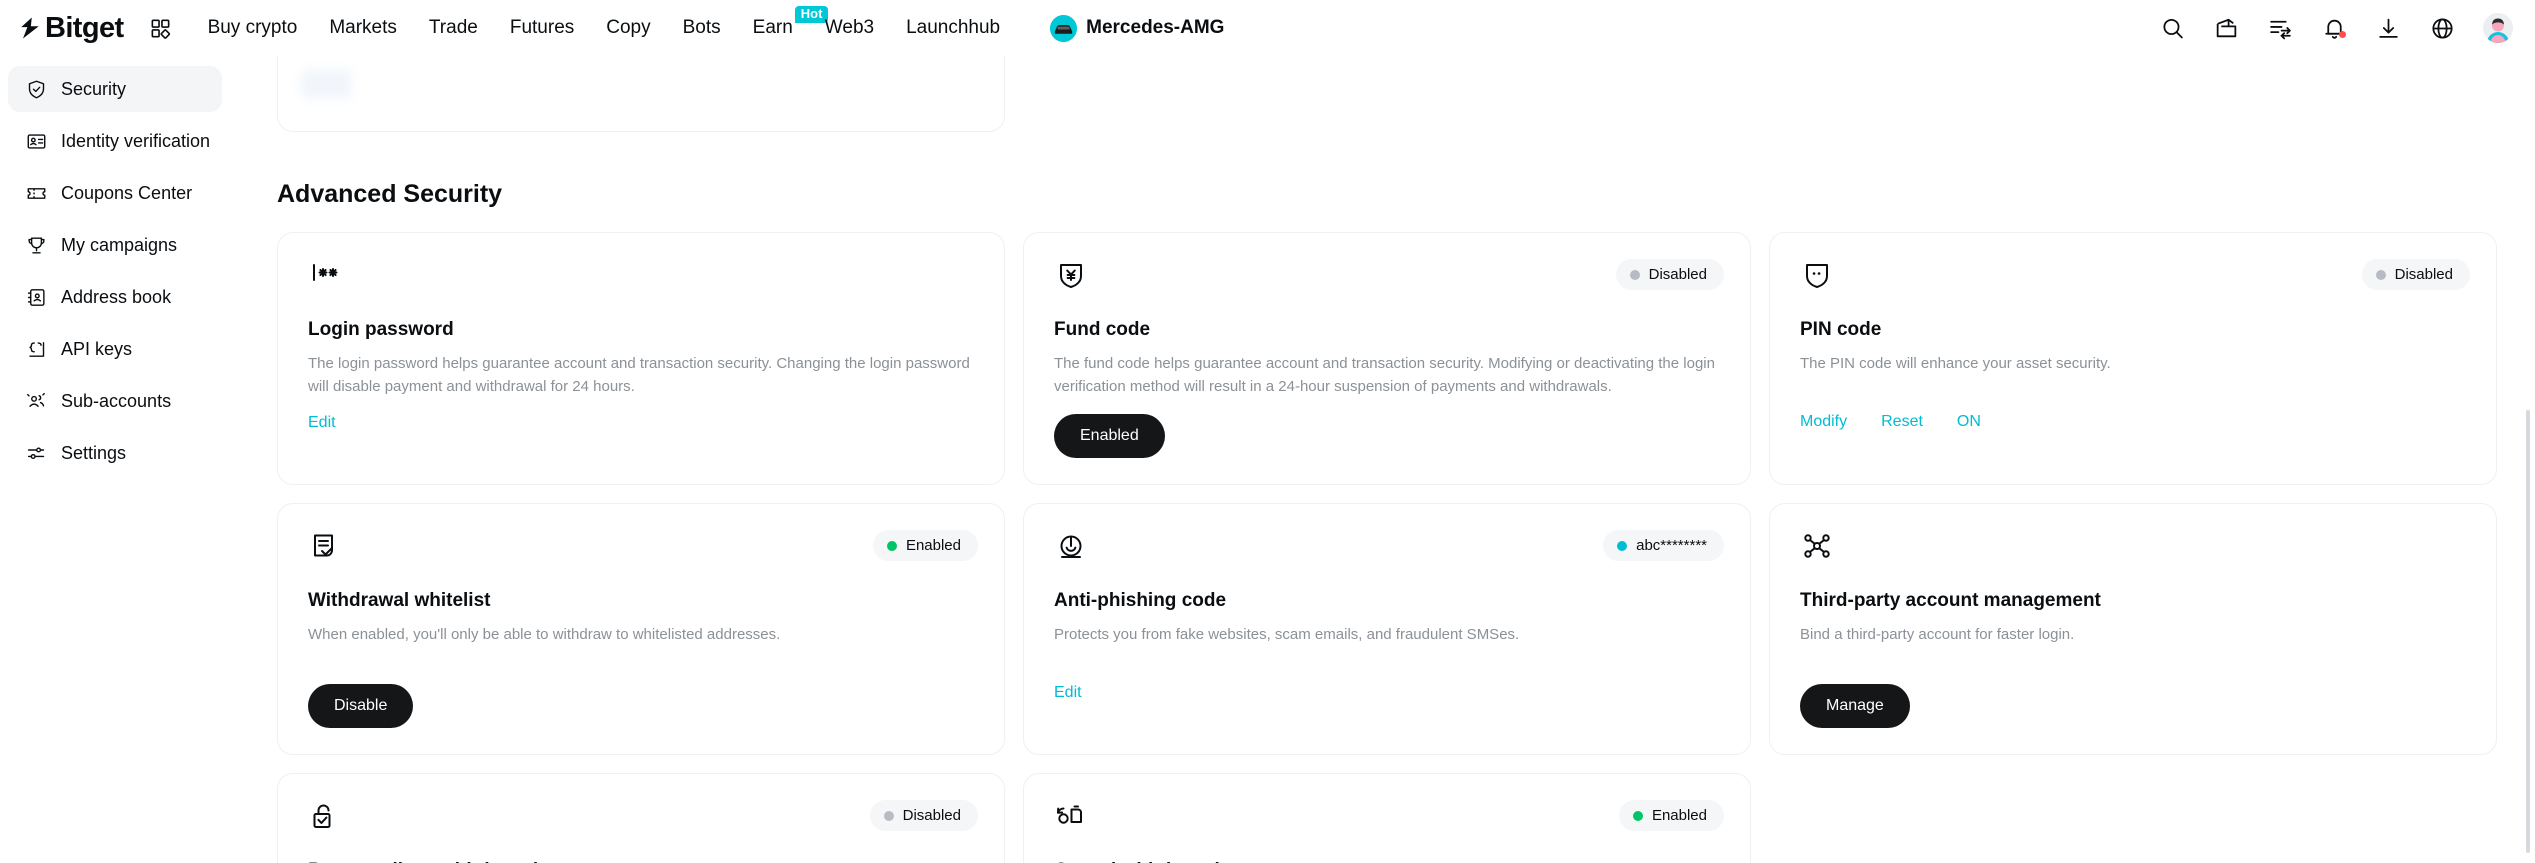 The image size is (2535, 863). I want to click on document-check-icon, so click(325, 547).